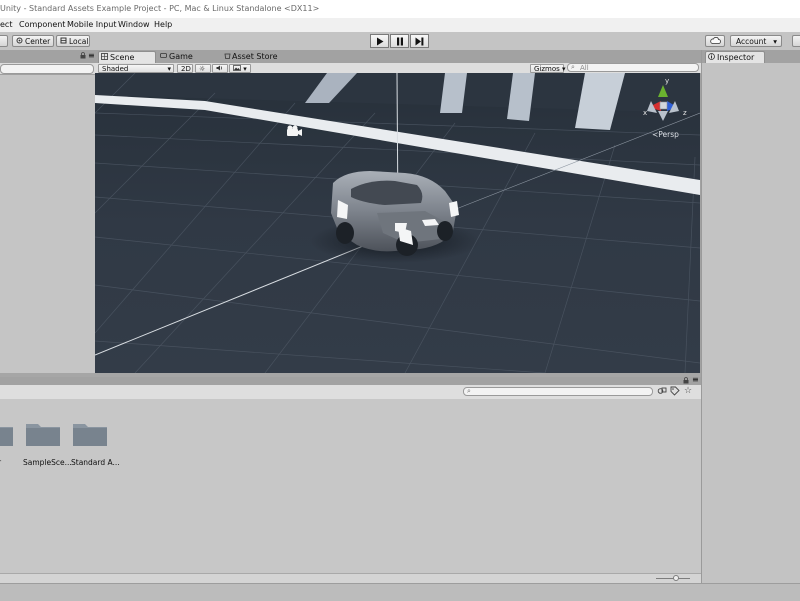 The height and width of the screenshot is (601, 800). Describe the element at coordinates (42, 24) in the screenshot. I see `menu-component: Component` at that location.